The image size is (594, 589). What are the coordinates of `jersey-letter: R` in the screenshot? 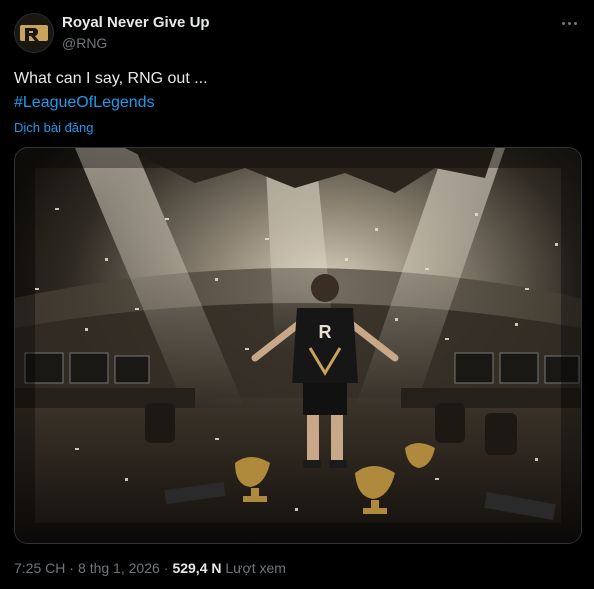 It's located at (325, 332).